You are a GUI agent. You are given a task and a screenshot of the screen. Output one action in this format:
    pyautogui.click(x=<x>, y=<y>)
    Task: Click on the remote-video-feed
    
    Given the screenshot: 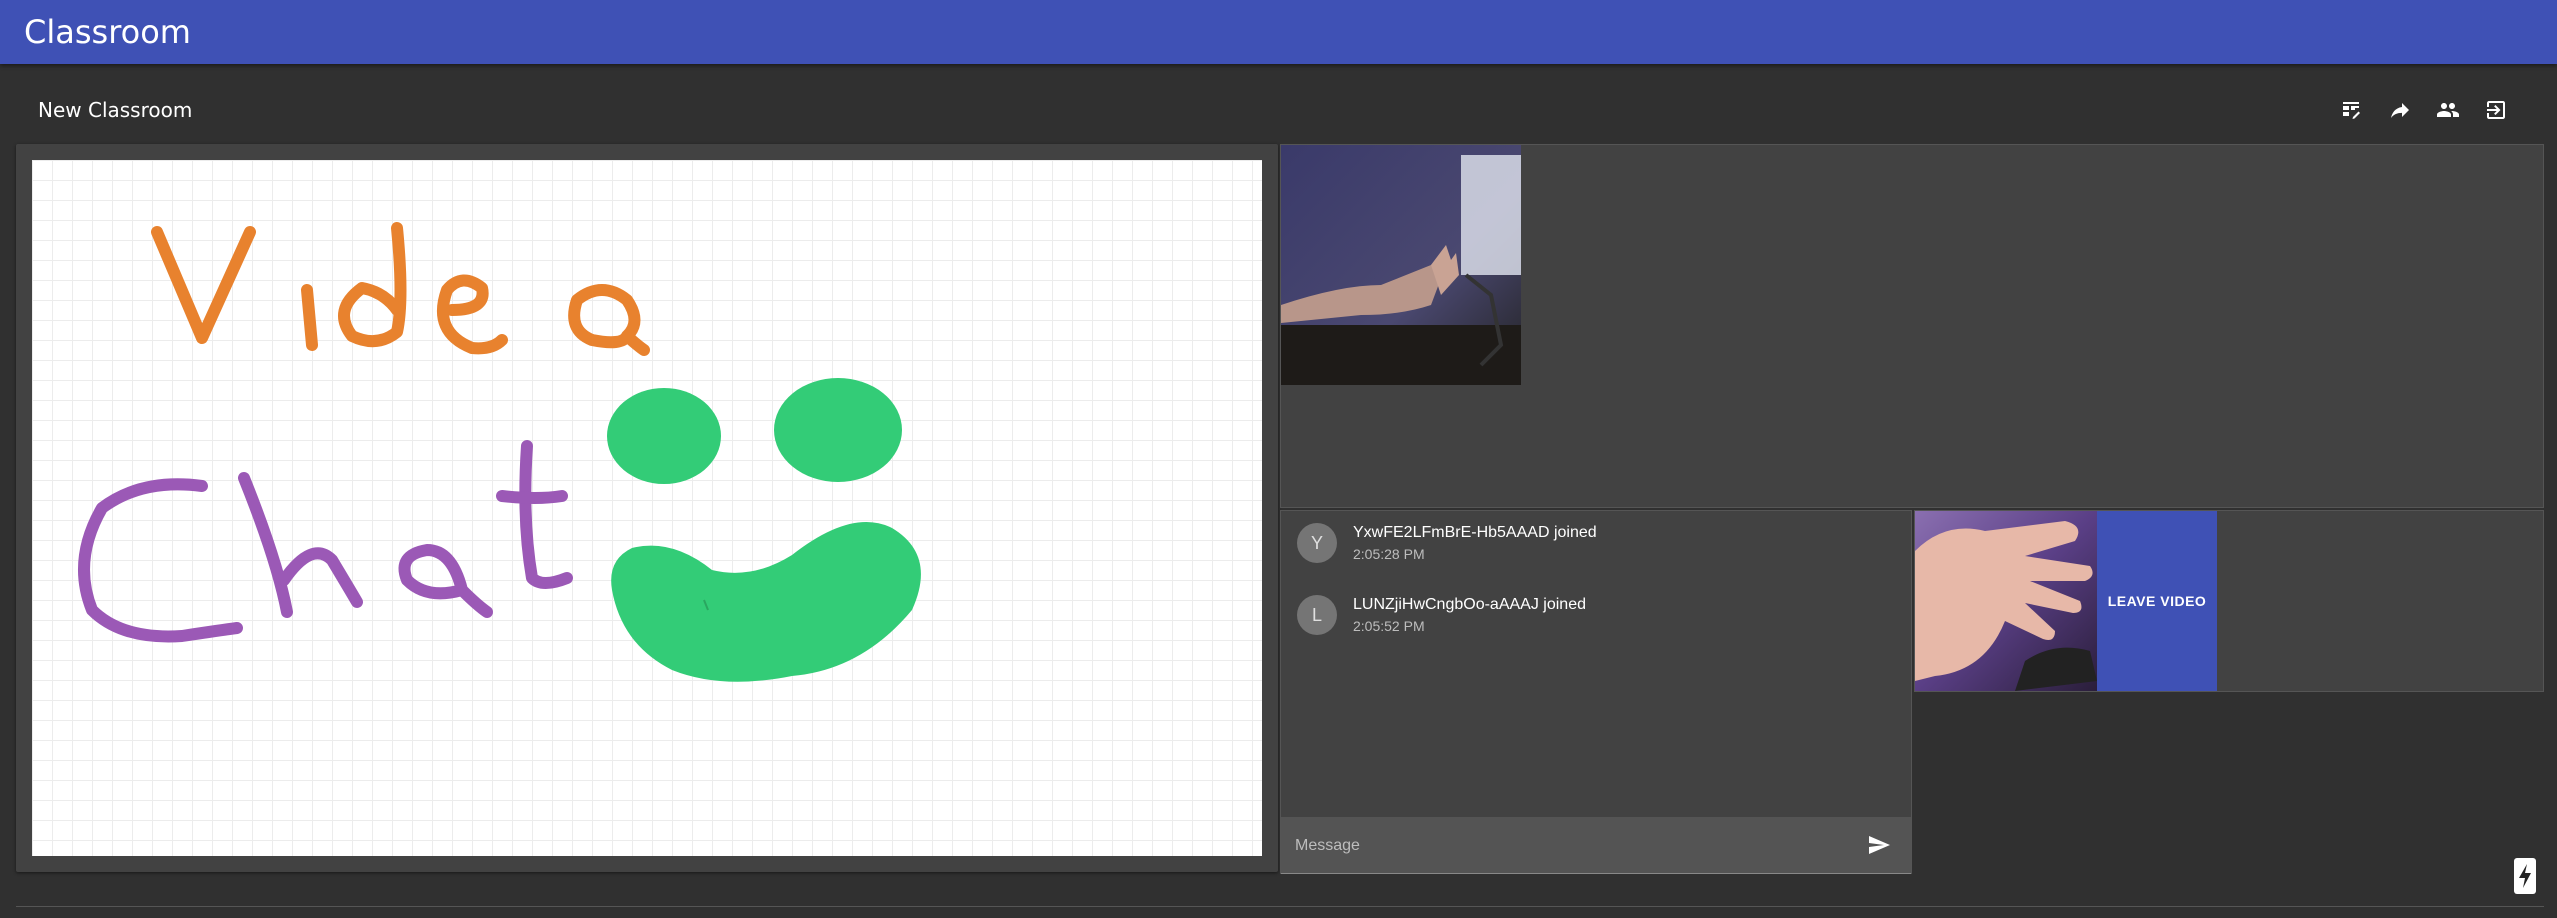 What is the action you would take?
    pyautogui.click(x=1401, y=265)
    